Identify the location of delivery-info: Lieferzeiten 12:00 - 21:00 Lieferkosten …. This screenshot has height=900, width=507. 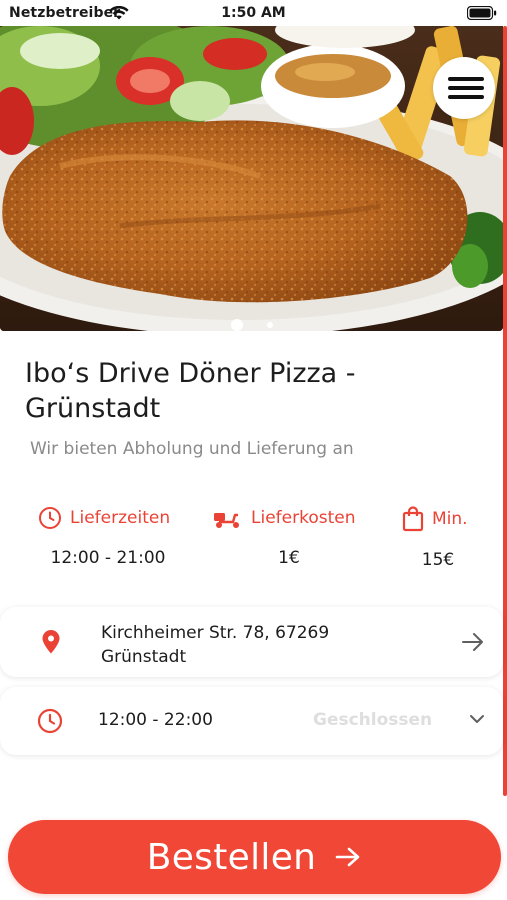
(251, 541).